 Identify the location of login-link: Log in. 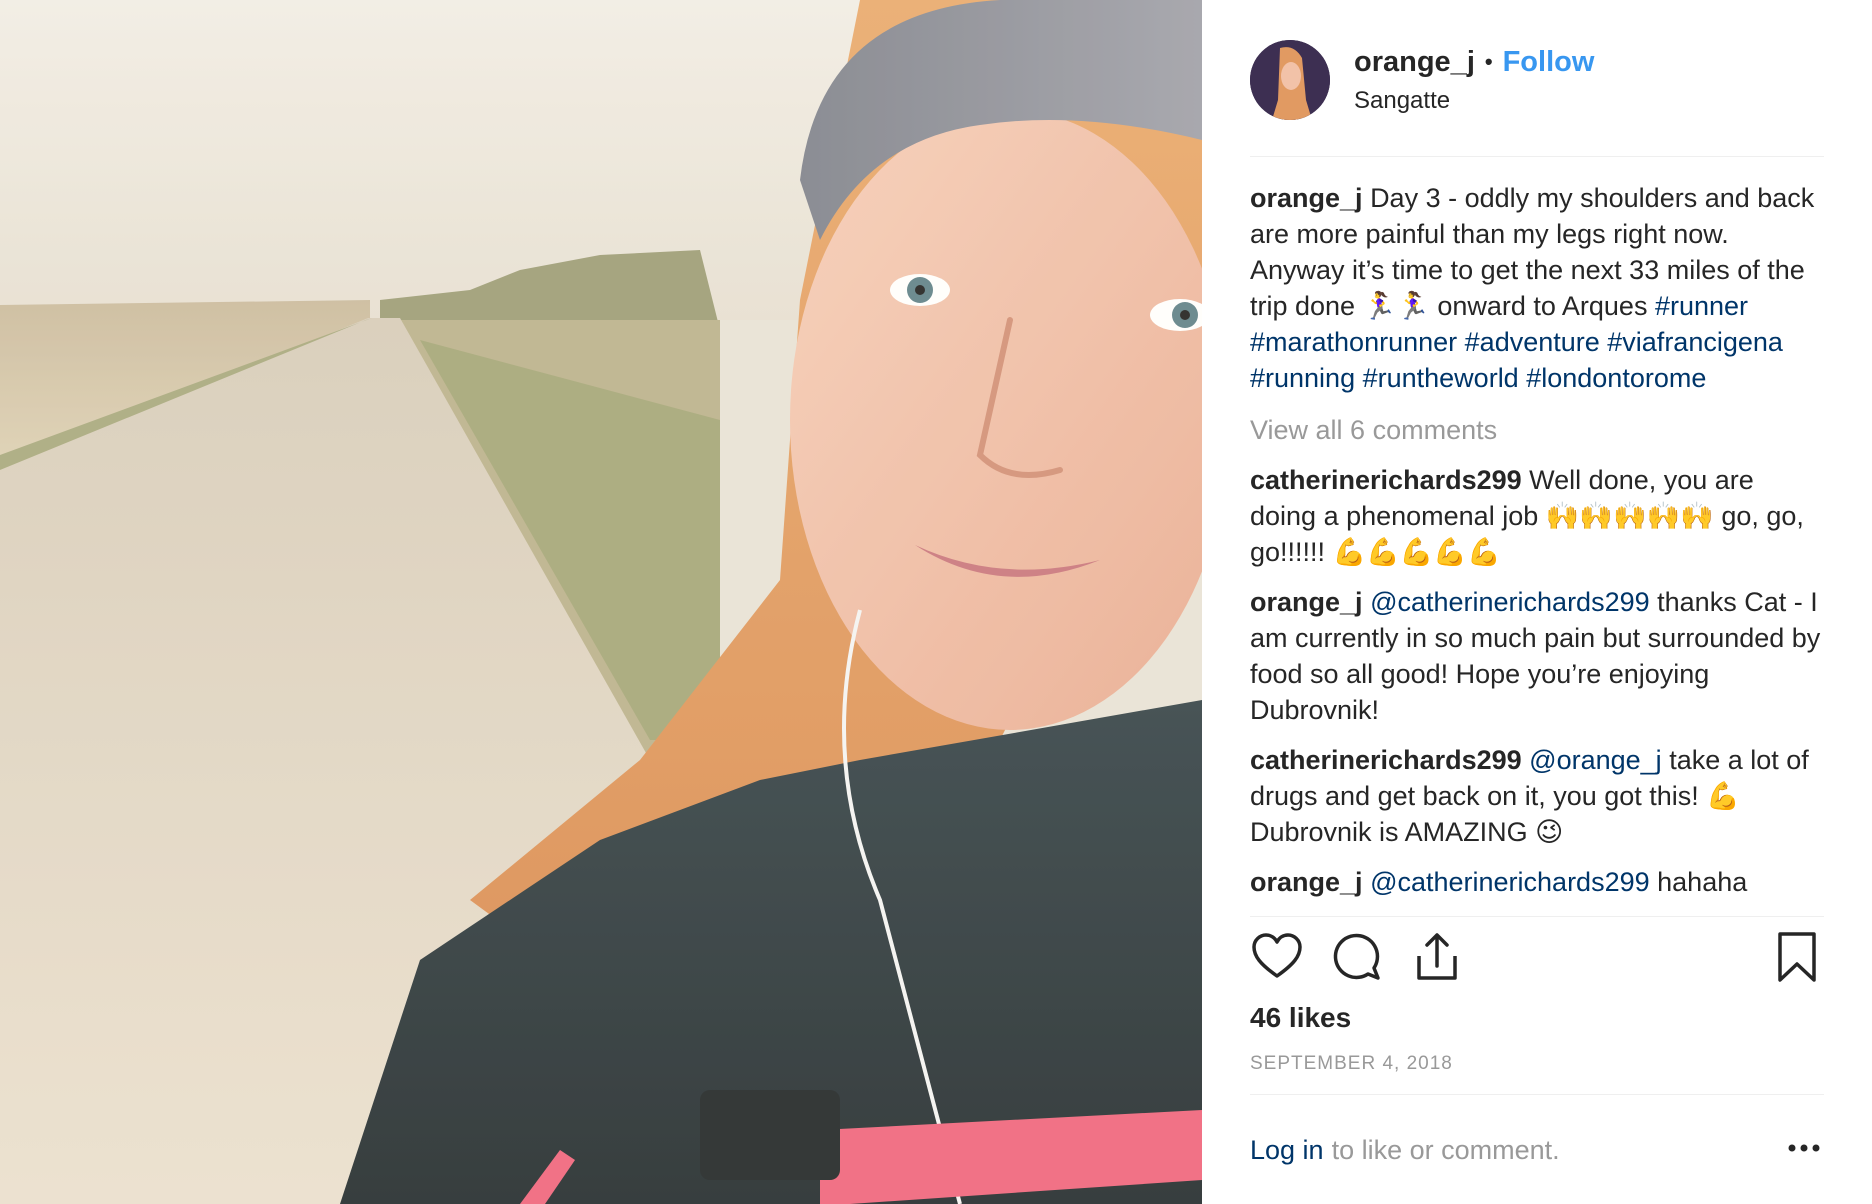
(1287, 1150).